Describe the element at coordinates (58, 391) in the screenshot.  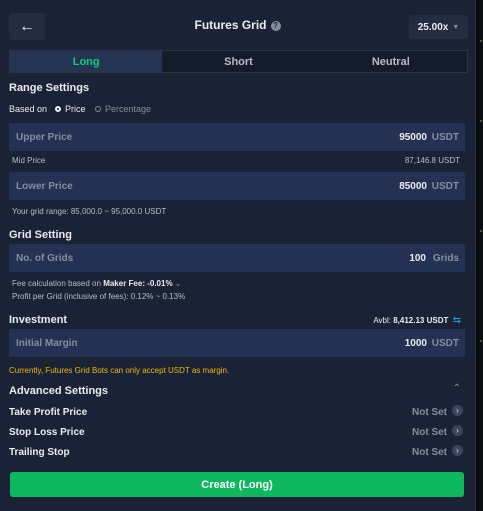
I see `advanced-settings-title: Advanced Settings` at that location.